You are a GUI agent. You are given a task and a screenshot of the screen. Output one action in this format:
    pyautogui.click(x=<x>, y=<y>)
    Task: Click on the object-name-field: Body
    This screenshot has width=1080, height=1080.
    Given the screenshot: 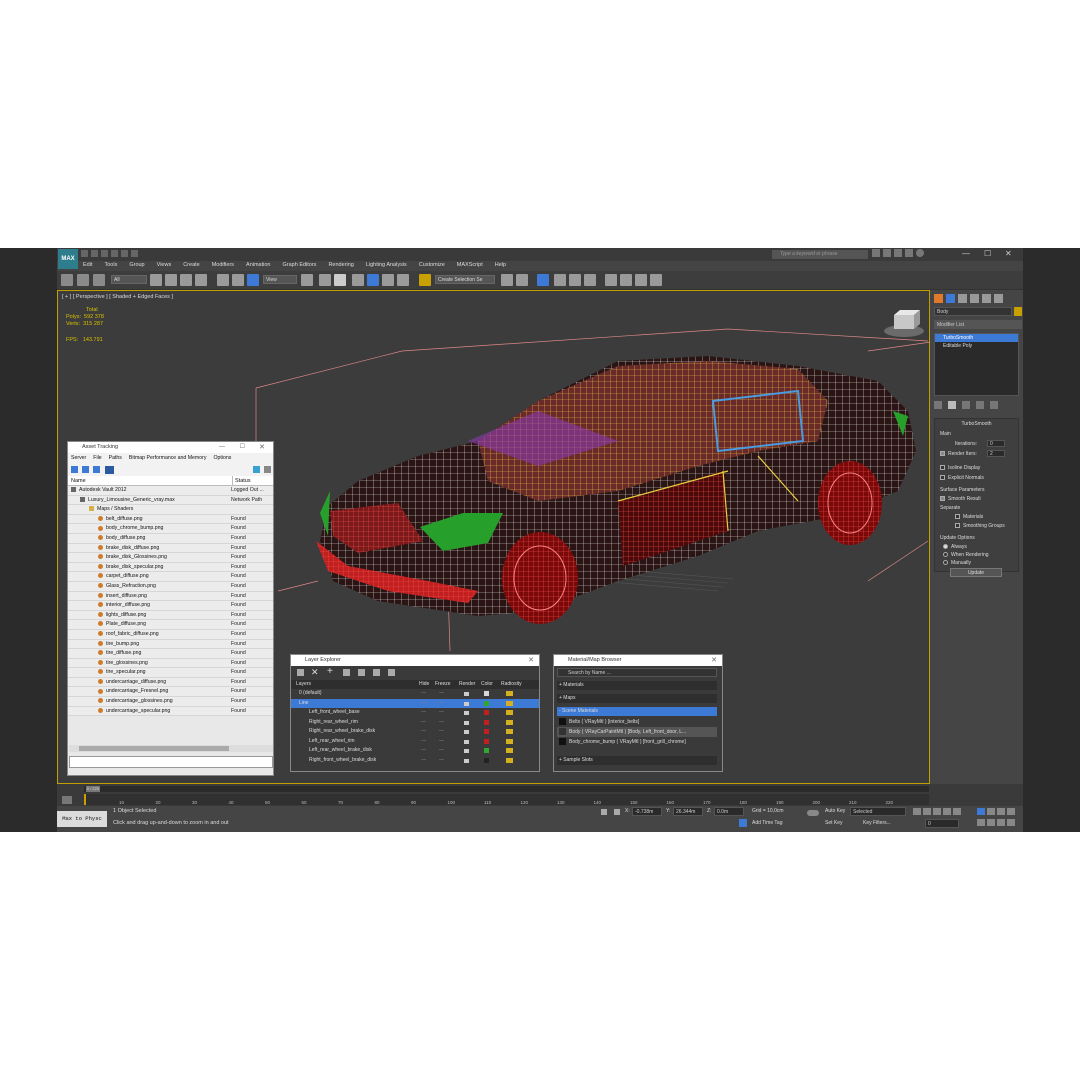 What is the action you would take?
    pyautogui.click(x=973, y=311)
    